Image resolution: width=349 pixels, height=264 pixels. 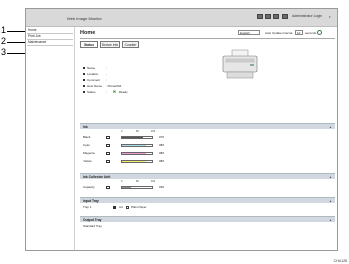 I want to click on ink-row-yellow: Yellow 080, so click(x=124, y=161).